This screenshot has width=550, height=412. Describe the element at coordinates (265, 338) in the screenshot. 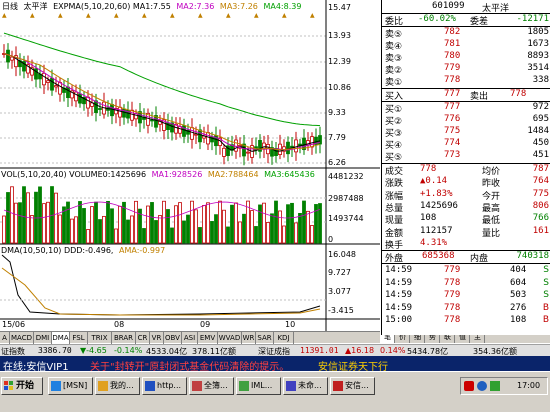

I see `indicator-tab: SAR` at that location.